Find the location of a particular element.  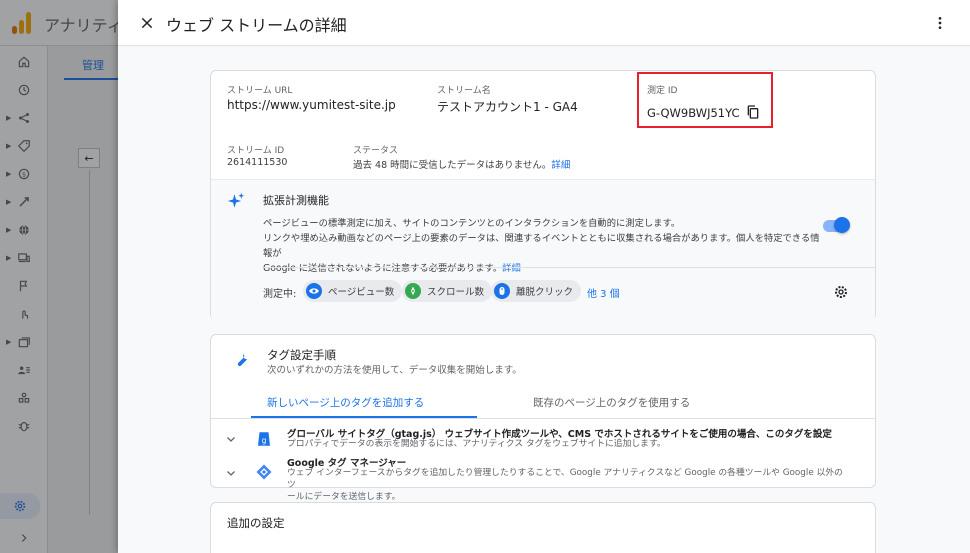

tab-add-new-on-page-tag: 新しいページ上のタグを追加する is located at coordinates (345, 402).